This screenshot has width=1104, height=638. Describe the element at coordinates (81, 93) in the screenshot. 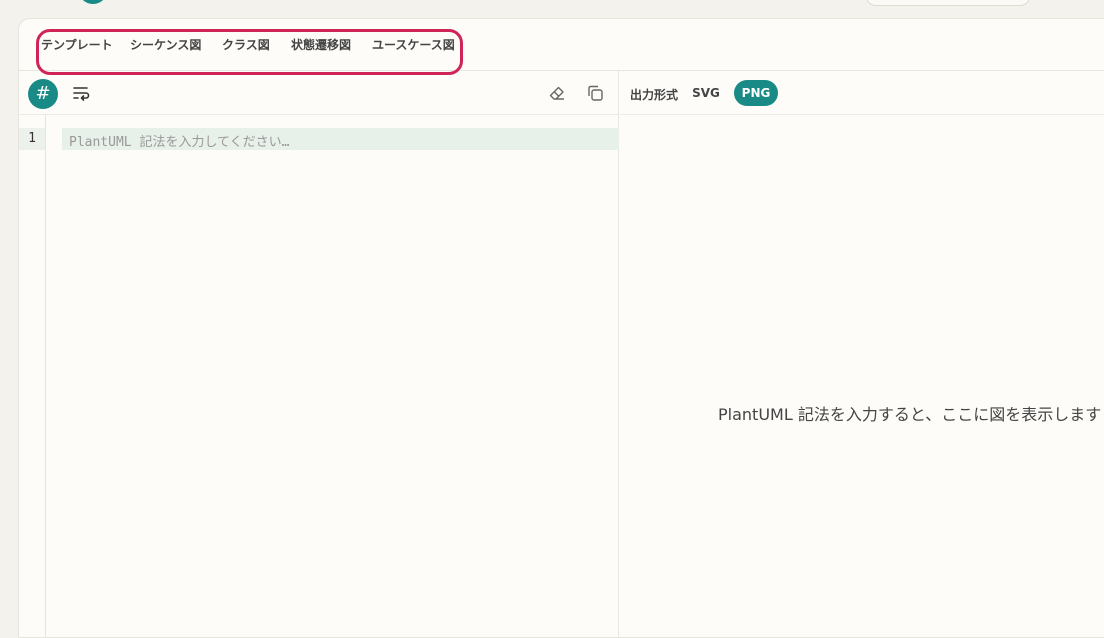

I see `wrap-lines-icon` at that location.